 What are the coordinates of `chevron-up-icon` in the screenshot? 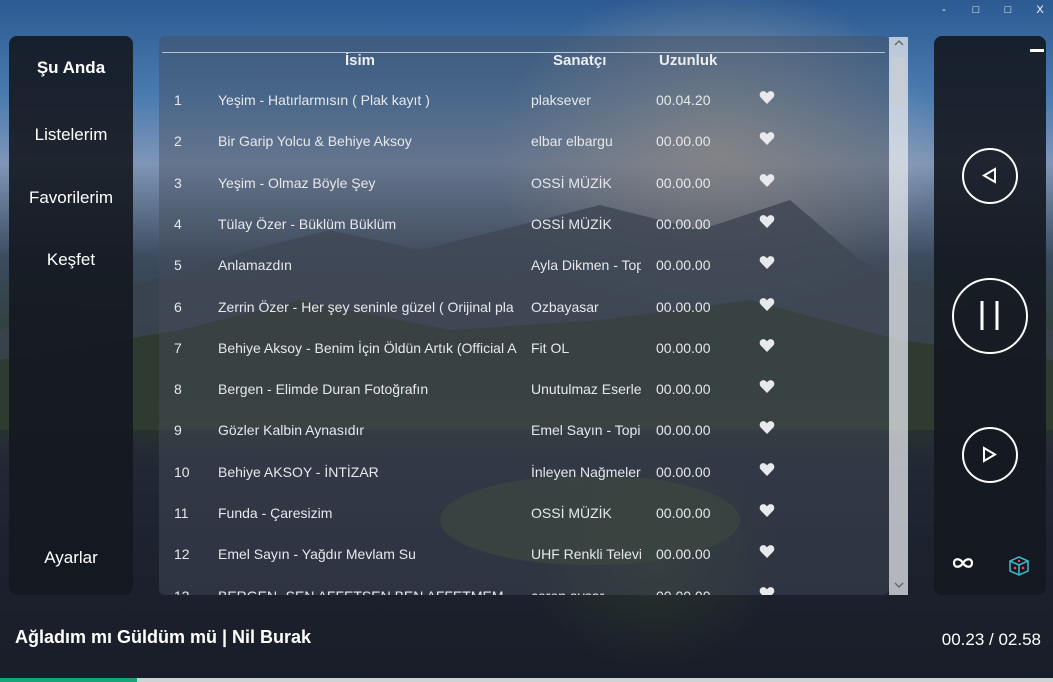 It's located at (898, 43).